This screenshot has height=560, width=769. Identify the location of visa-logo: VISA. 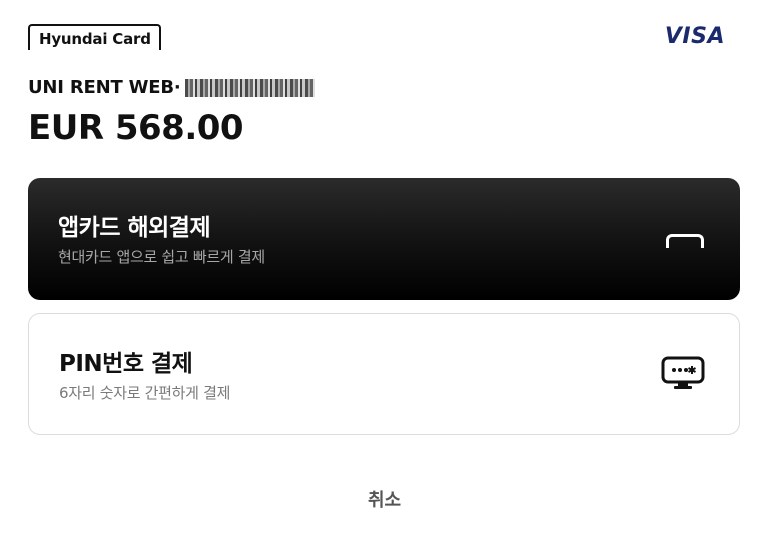
(694, 36).